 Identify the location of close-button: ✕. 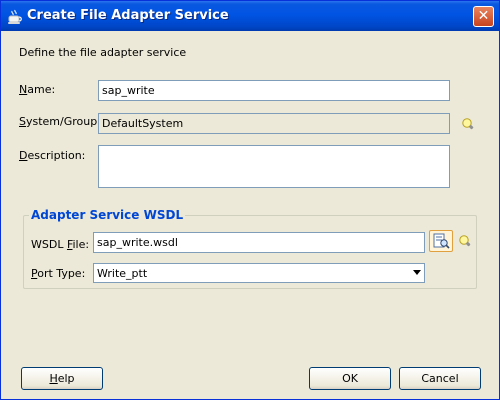
(483, 16).